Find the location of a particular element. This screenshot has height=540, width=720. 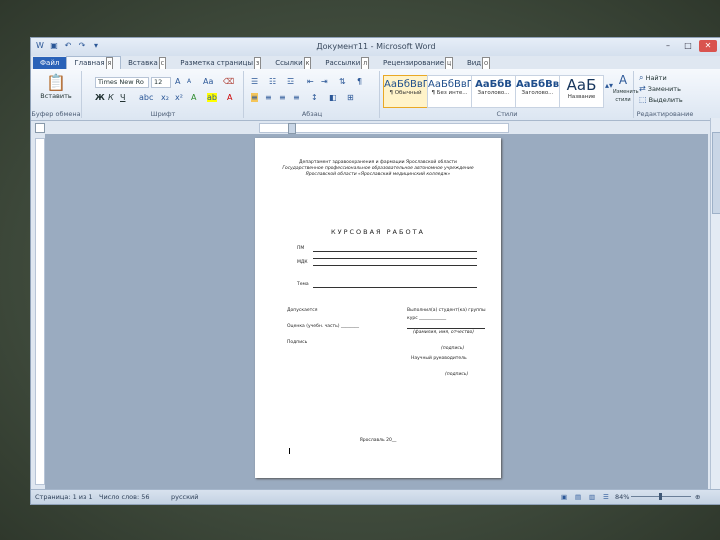

tab-view: Вид О is located at coordinates (478, 64).